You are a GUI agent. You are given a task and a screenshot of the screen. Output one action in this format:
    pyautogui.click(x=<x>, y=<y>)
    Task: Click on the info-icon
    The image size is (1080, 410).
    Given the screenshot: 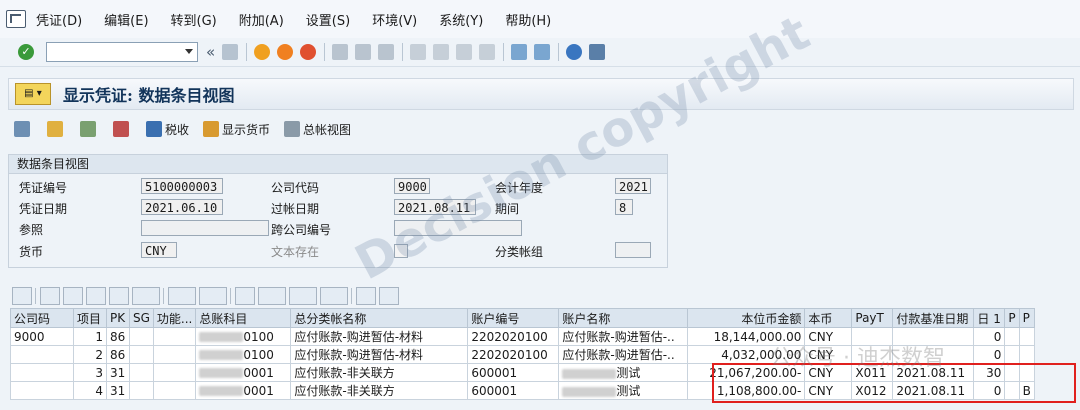 What is the action you would take?
    pyautogui.click(x=389, y=296)
    